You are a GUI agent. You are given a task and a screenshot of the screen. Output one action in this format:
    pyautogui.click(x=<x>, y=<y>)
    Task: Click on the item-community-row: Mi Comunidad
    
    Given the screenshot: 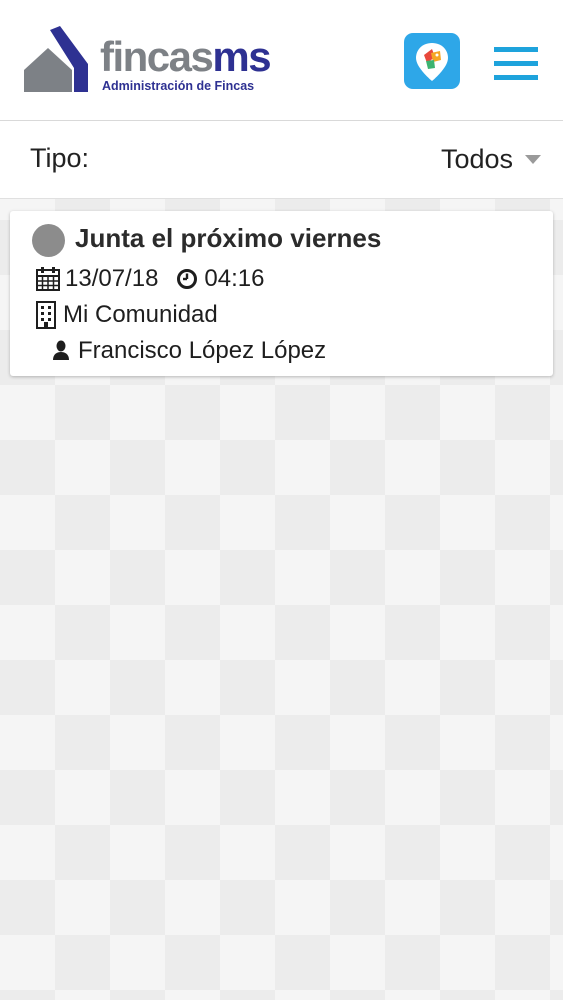 What is the action you would take?
    pyautogui.click(x=126, y=315)
    